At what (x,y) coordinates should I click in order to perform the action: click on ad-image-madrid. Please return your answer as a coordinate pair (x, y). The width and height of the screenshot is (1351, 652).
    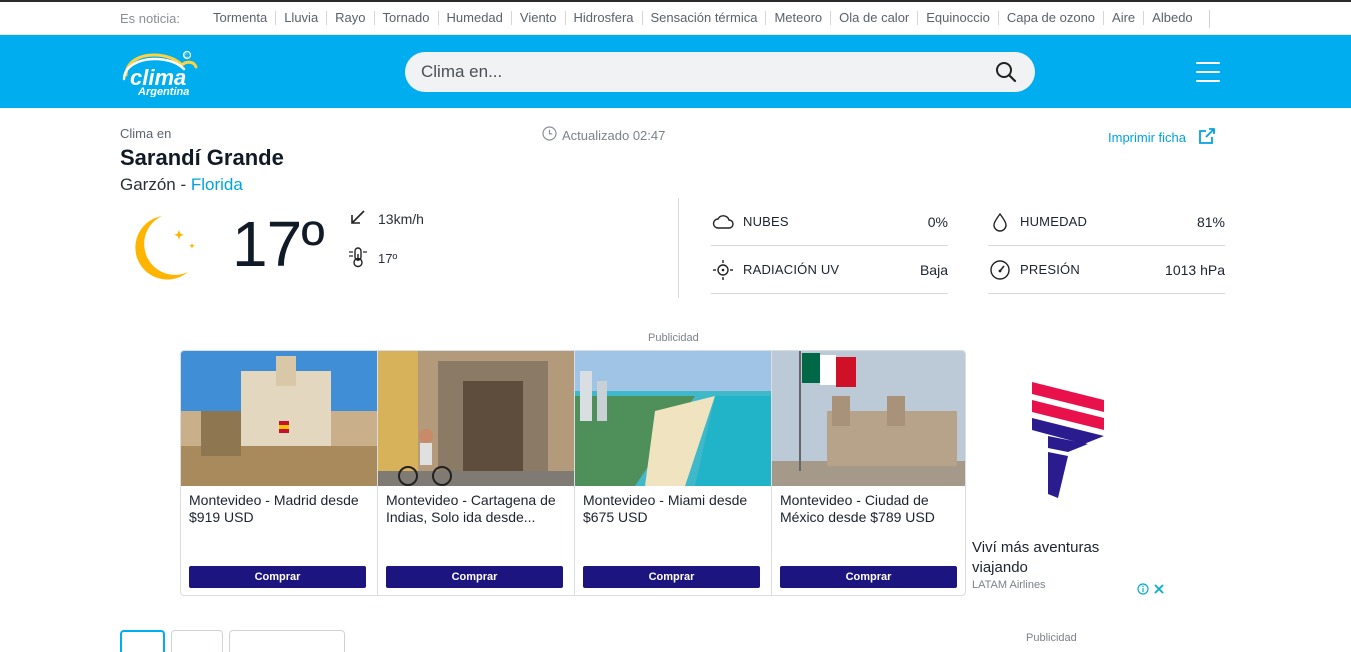
    Looking at the image, I should click on (279, 418).